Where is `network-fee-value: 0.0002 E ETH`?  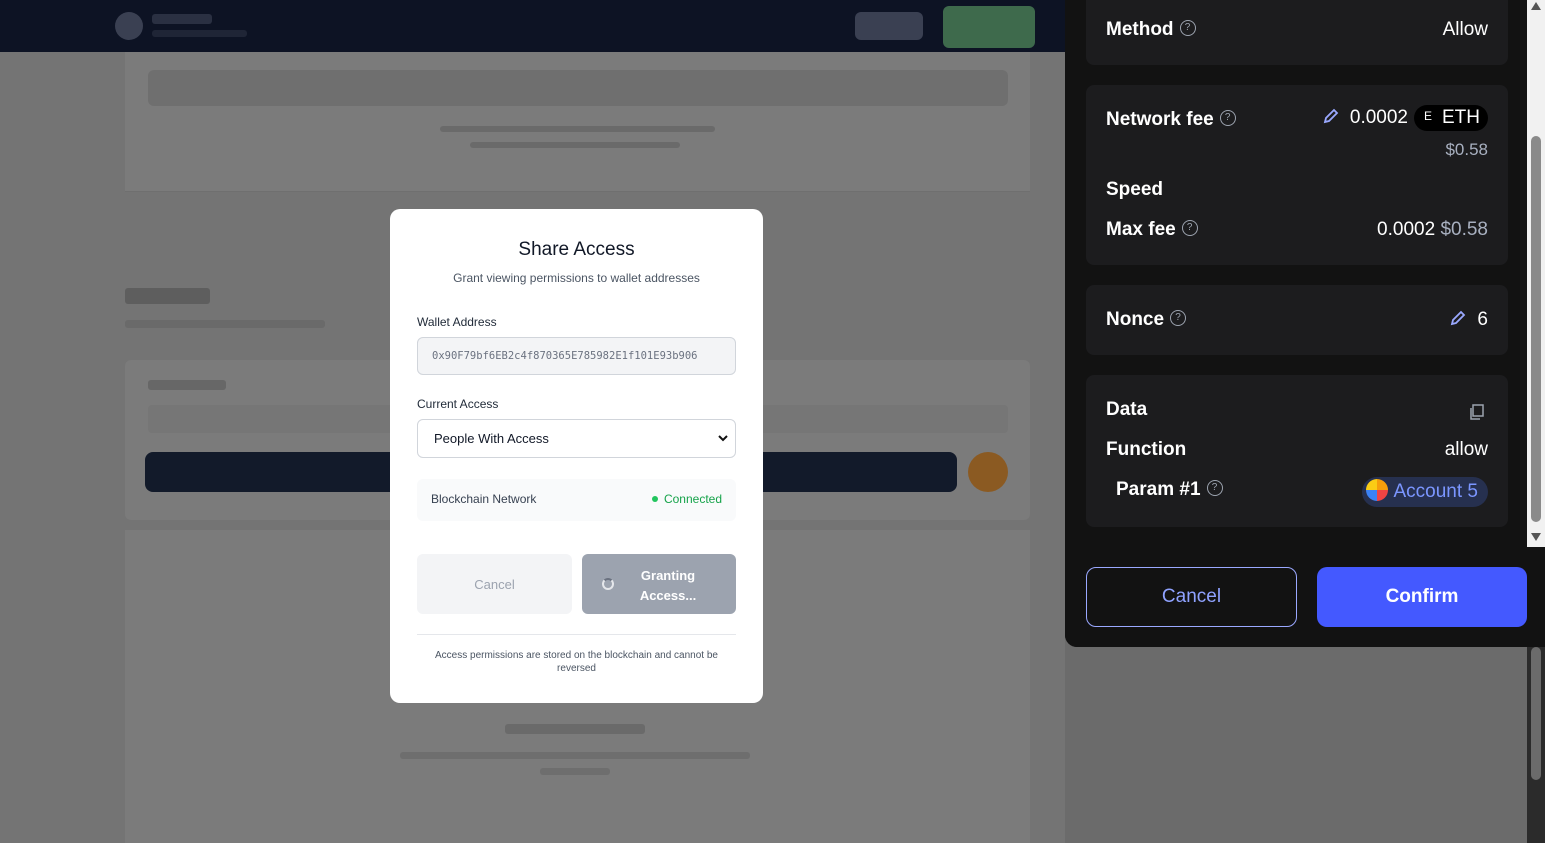
network-fee-value: 0.0002 E ETH is located at coordinates (1405, 118).